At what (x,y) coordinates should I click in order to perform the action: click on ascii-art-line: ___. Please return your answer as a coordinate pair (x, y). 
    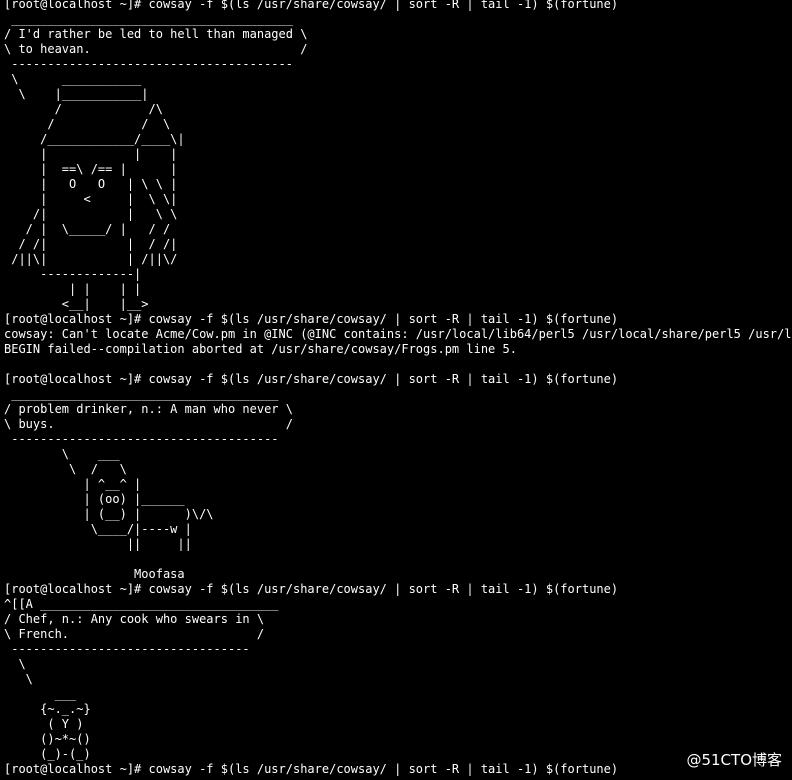
    Looking at the image, I should click on (40, 694).